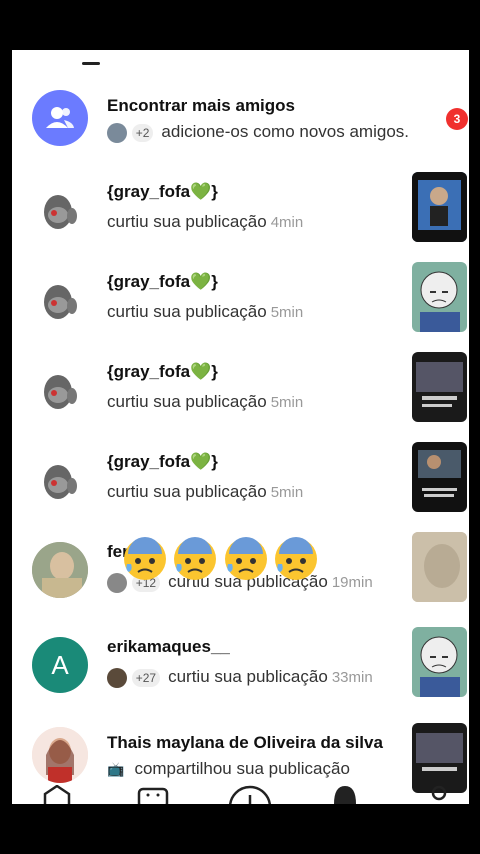  I want to click on tv-icon: 📺, so click(116, 769).